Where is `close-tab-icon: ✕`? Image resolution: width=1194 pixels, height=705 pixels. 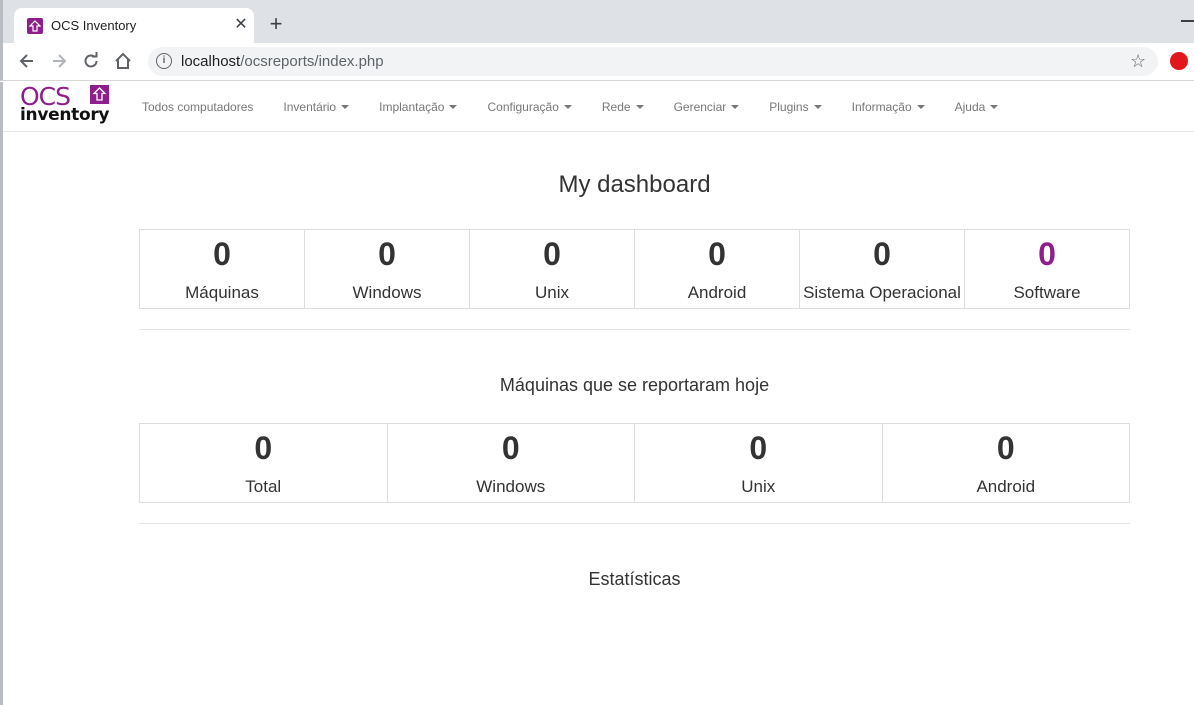
close-tab-icon: ✕ is located at coordinates (241, 25).